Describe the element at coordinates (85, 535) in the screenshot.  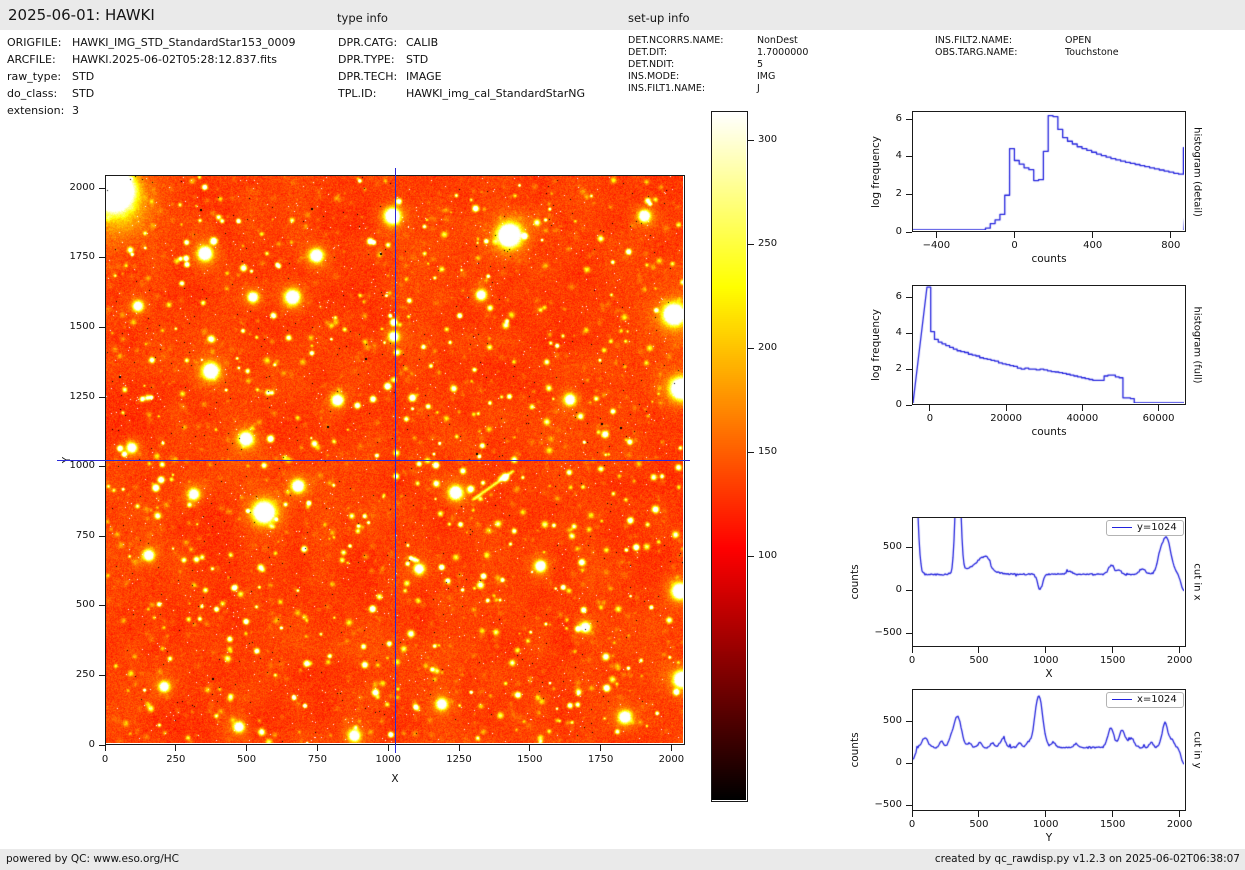
I see `y-tick-label: 750` at that location.